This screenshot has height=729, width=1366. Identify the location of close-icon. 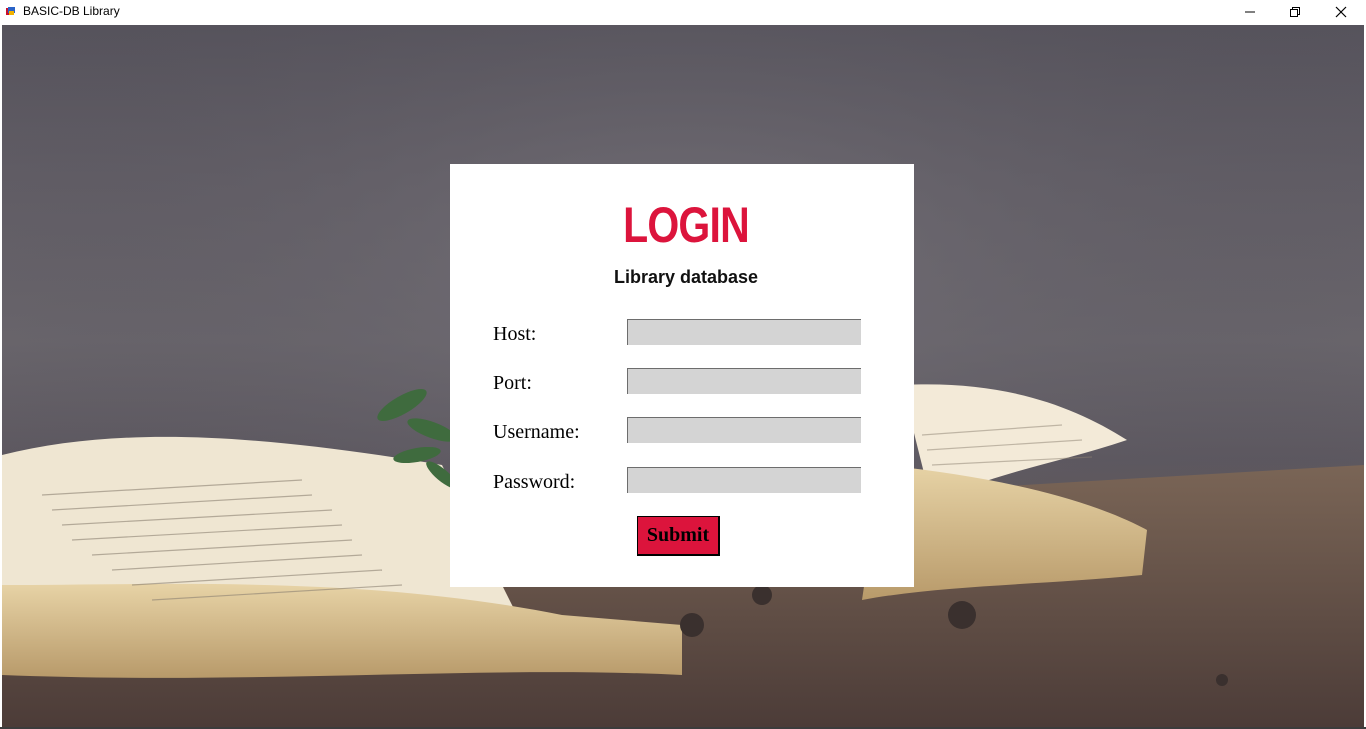
(1341, 12).